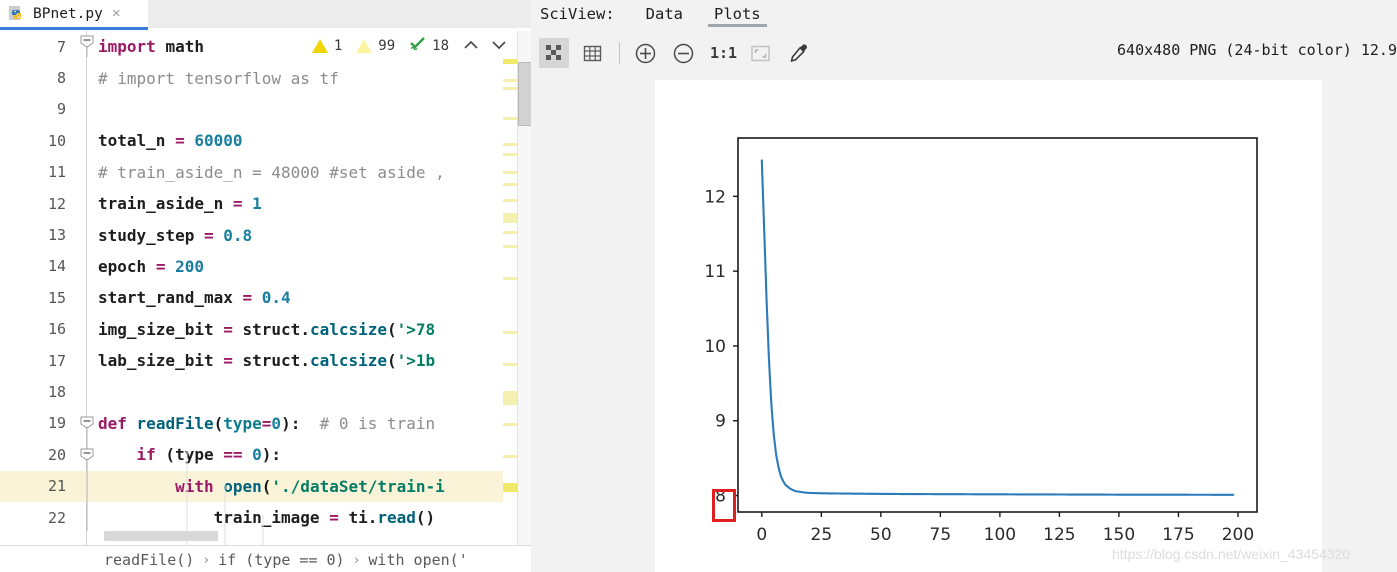  I want to click on breadcrumb-item-2: with open(', so click(417, 560).